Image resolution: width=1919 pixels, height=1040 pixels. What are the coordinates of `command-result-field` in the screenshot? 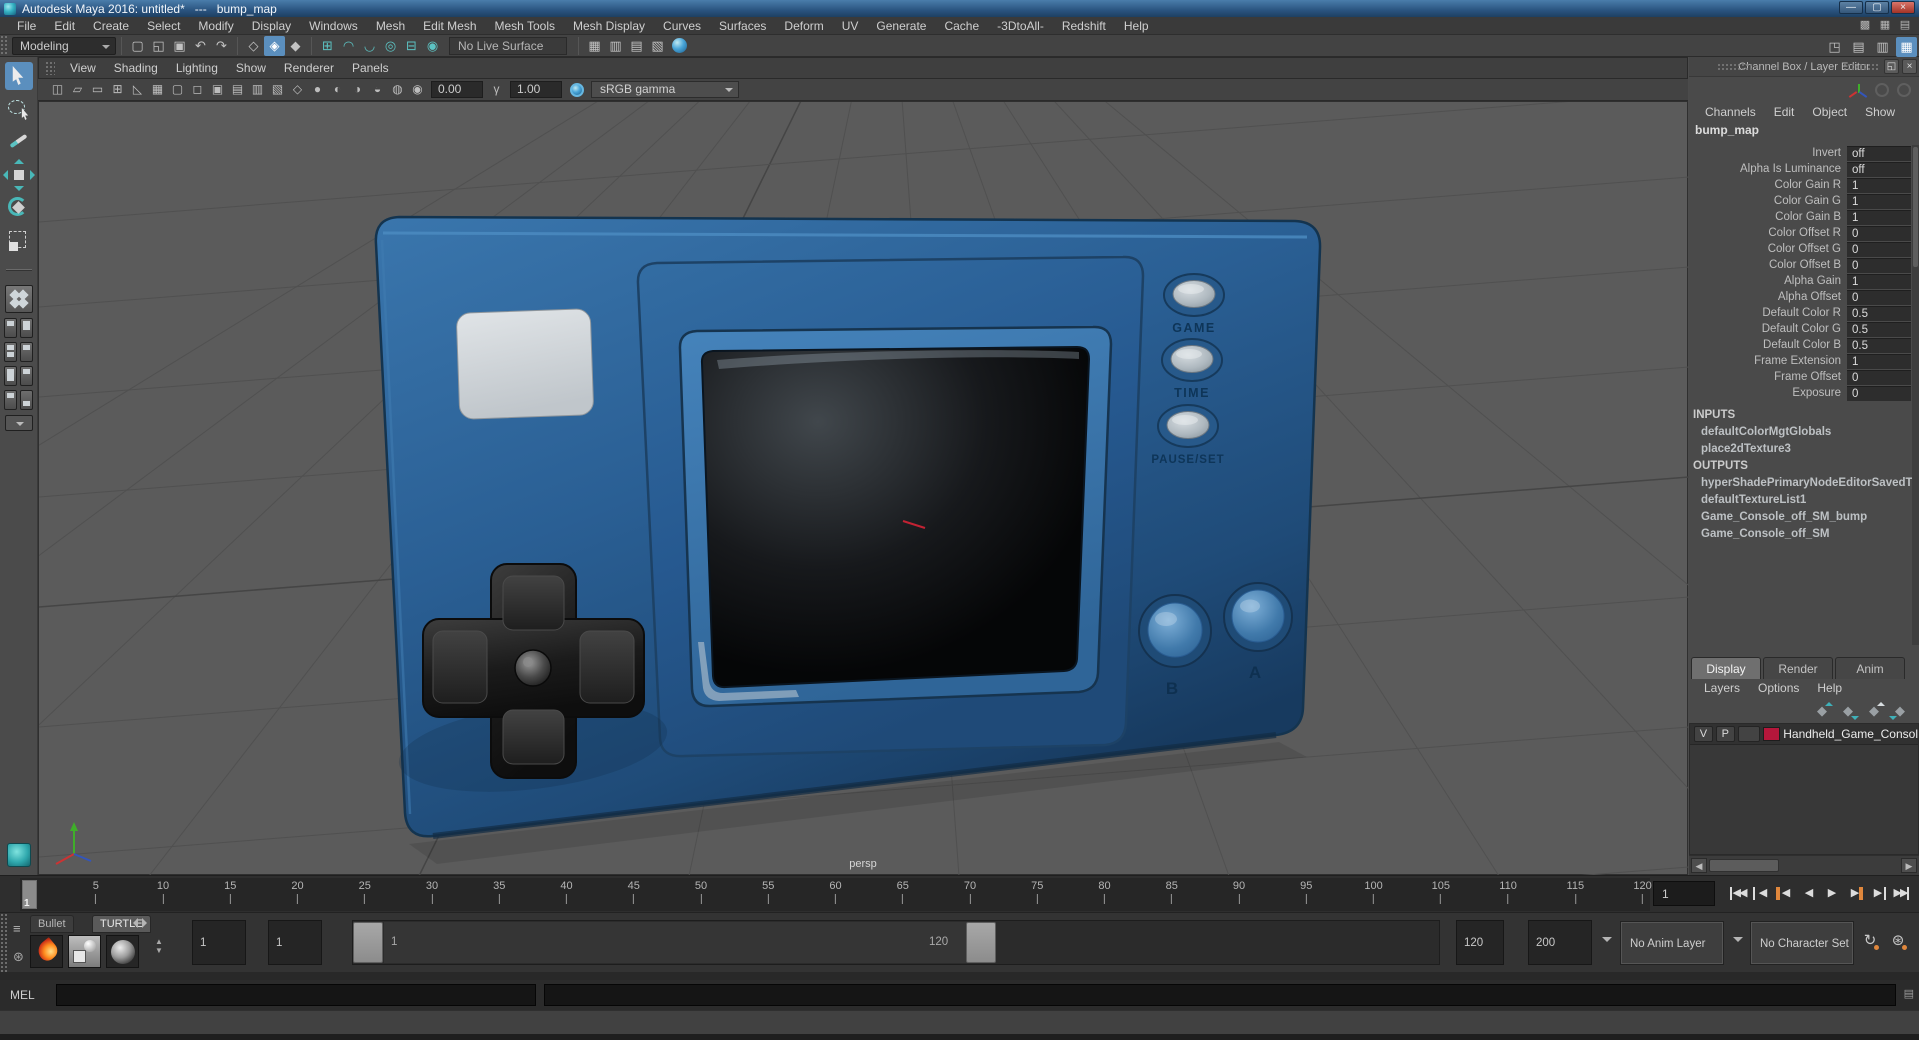 It's located at (1220, 995).